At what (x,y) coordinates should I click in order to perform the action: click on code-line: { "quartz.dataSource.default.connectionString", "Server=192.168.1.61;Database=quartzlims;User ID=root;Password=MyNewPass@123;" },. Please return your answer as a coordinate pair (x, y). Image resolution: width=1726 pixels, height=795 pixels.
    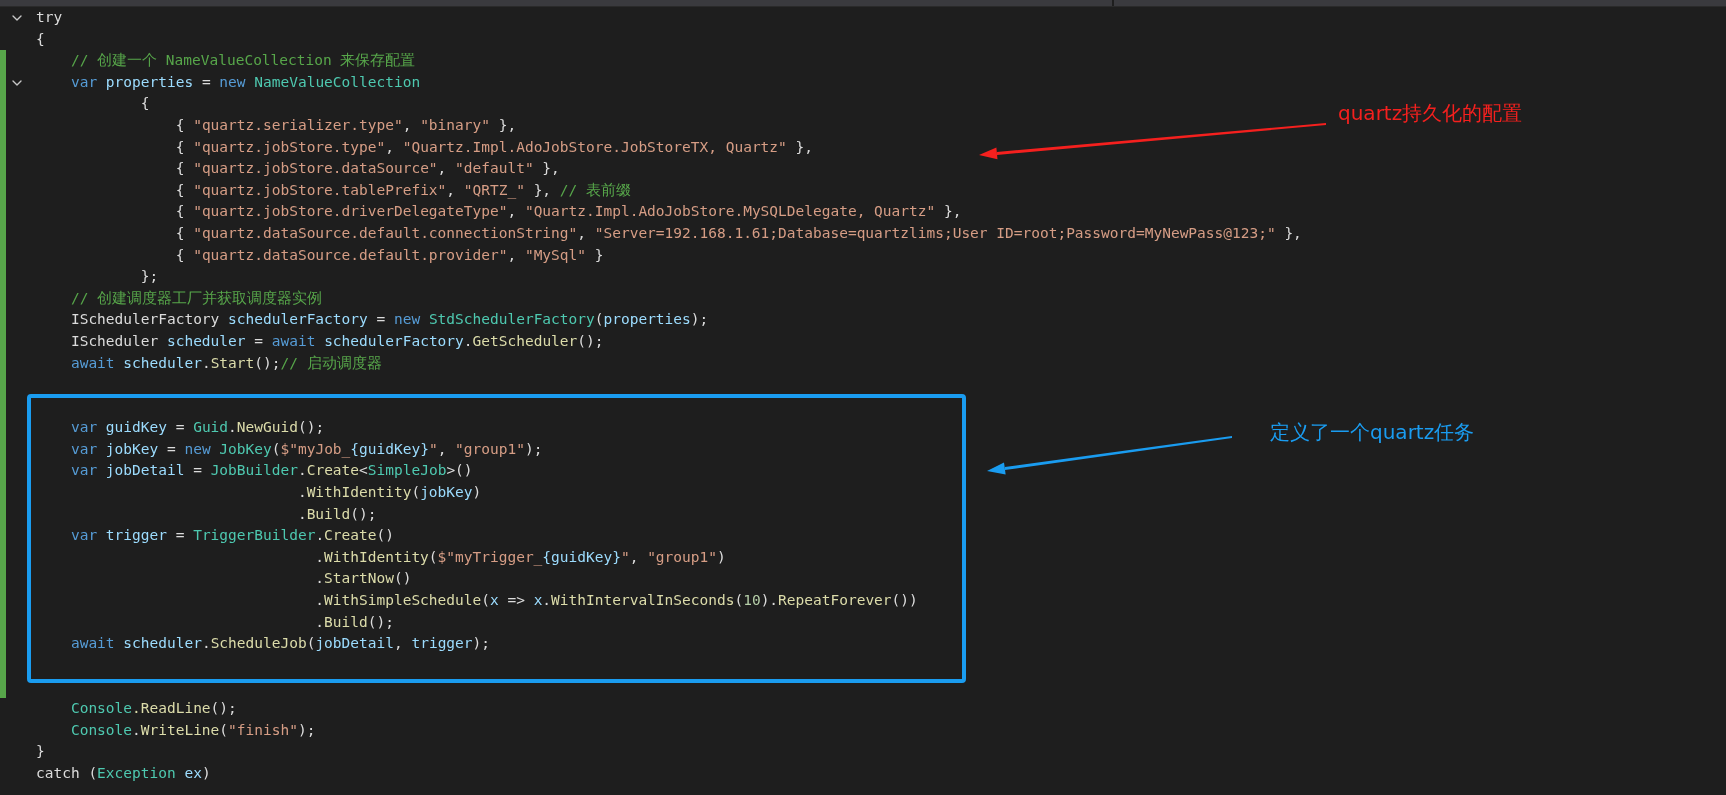
    Looking at the image, I should click on (738, 233).